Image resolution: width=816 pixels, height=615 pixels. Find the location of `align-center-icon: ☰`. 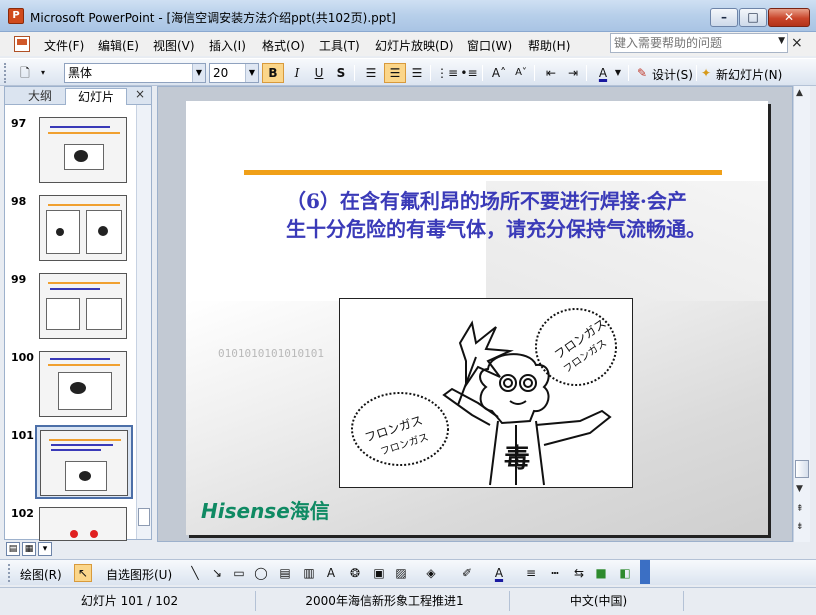

align-center-icon: ☰ is located at coordinates (395, 73).